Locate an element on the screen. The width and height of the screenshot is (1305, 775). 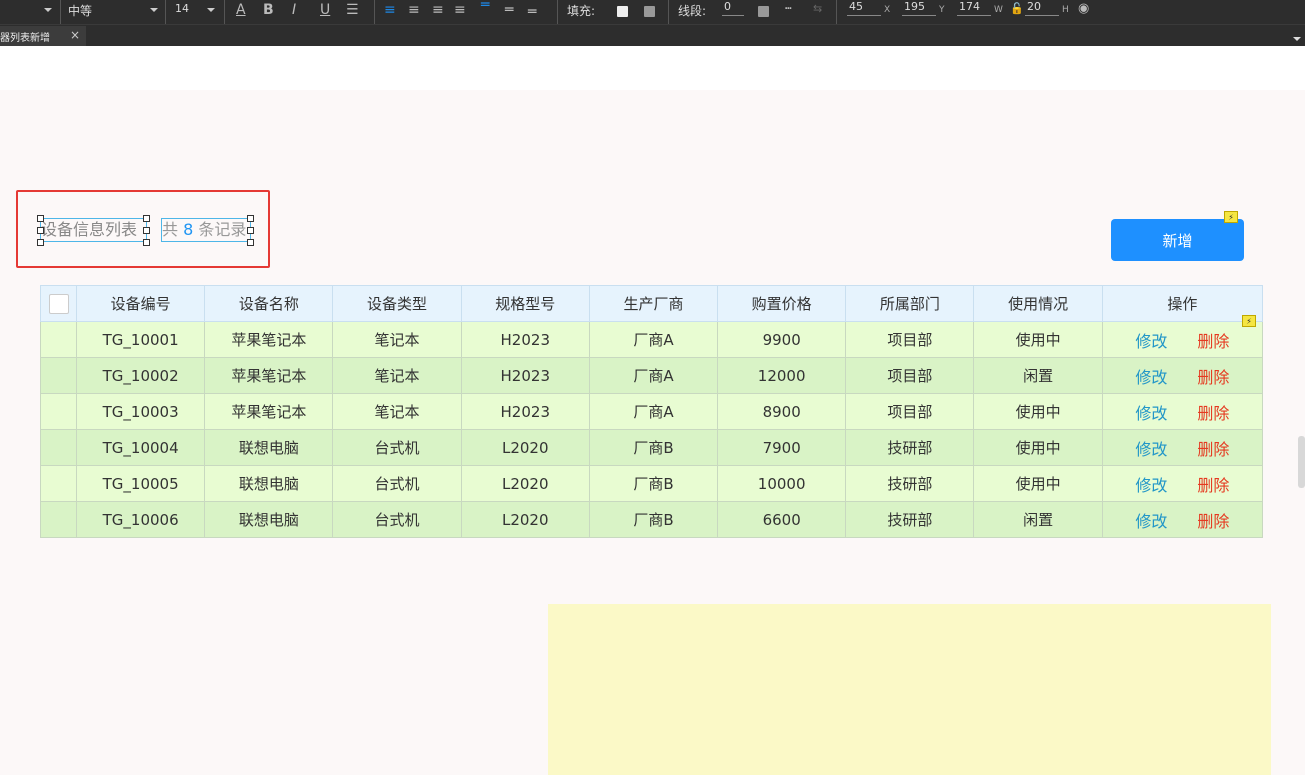
lock-icon: 🔓 is located at coordinates (1017, 8).